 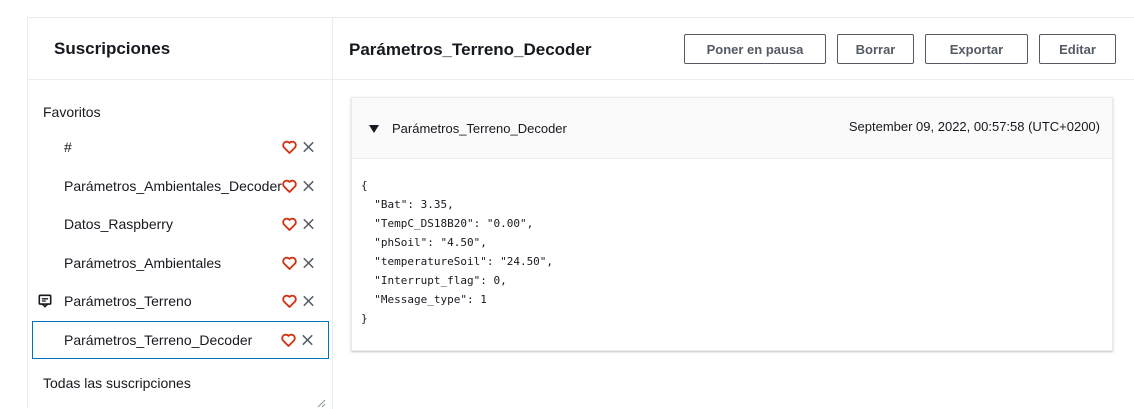 I want to click on subscription-item-parametros-ambientales-decoder: Parámetros_Ambientales_Decoder, so click(x=180, y=186).